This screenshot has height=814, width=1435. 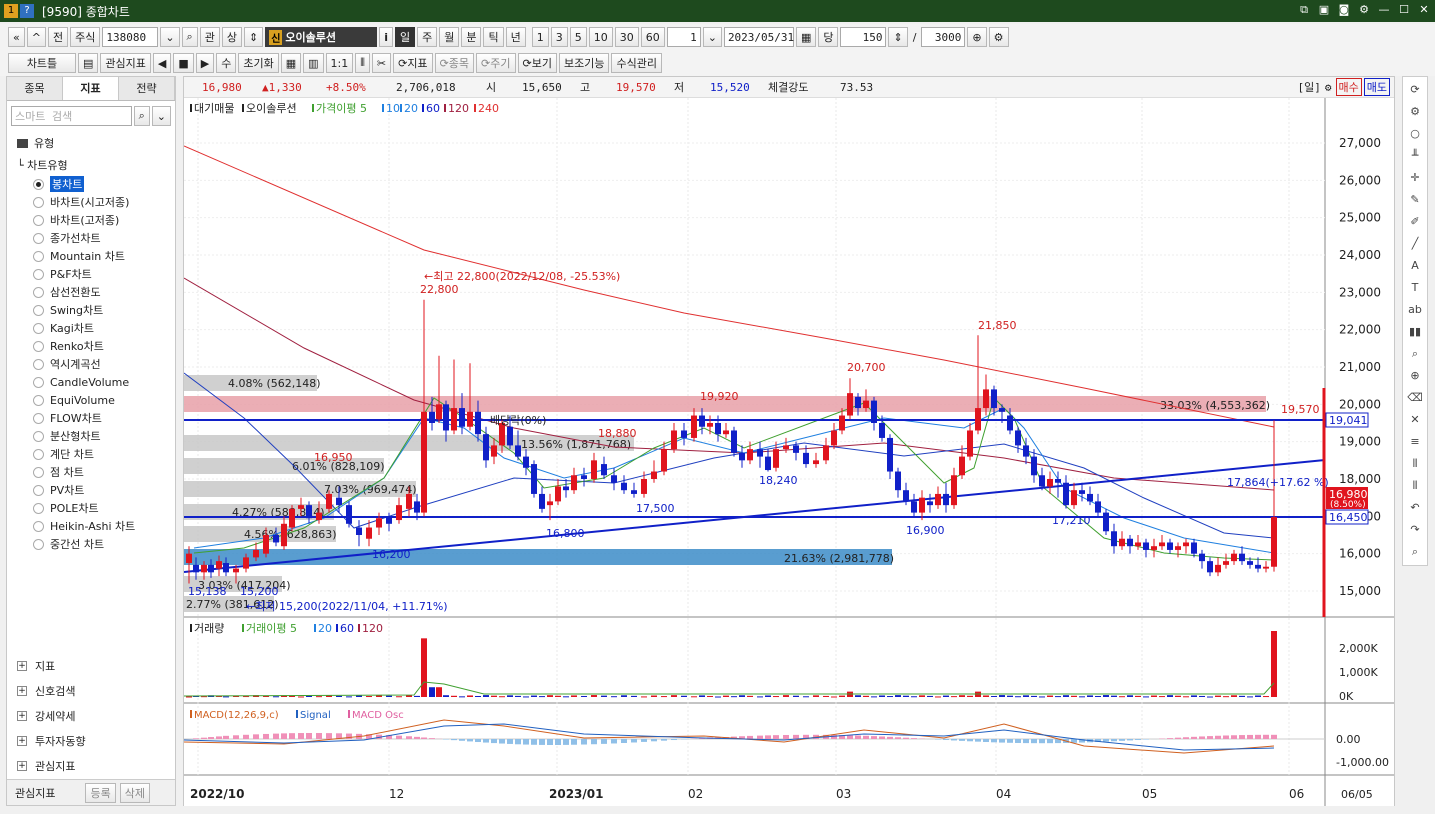 What do you see at coordinates (1415, 178) in the screenshot?
I see `cross-icon: ✛` at bounding box center [1415, 178].